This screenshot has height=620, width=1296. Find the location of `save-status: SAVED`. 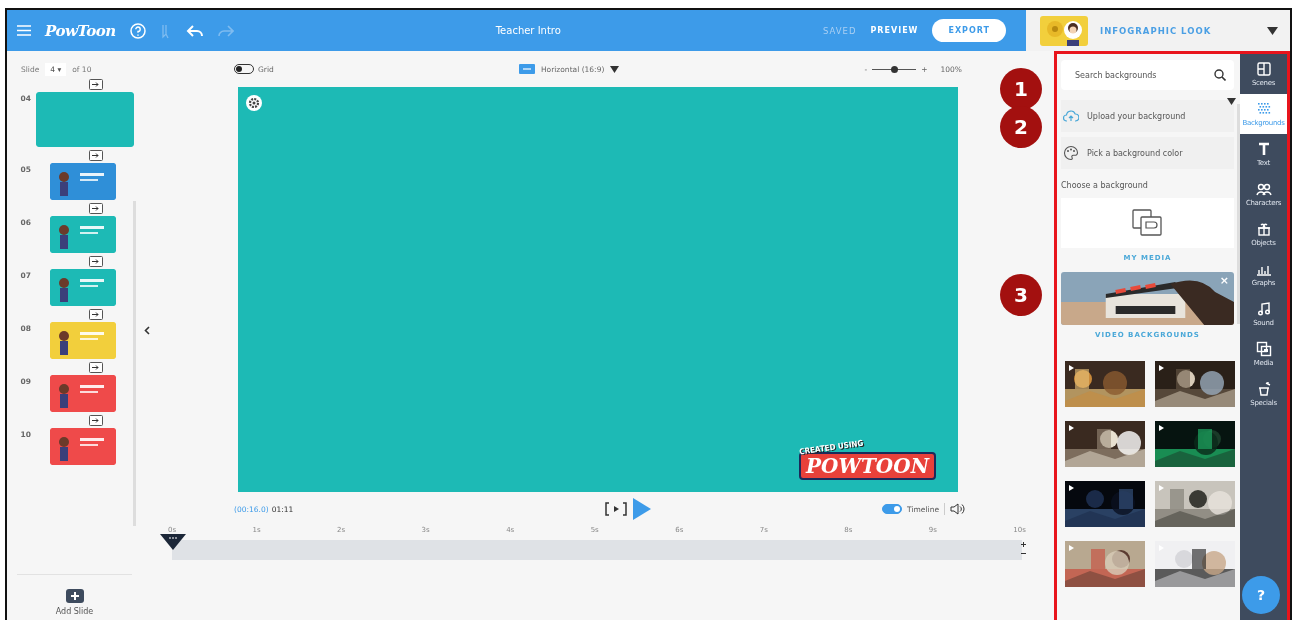

save-status: SAVED is located at coordinates (839, 30).